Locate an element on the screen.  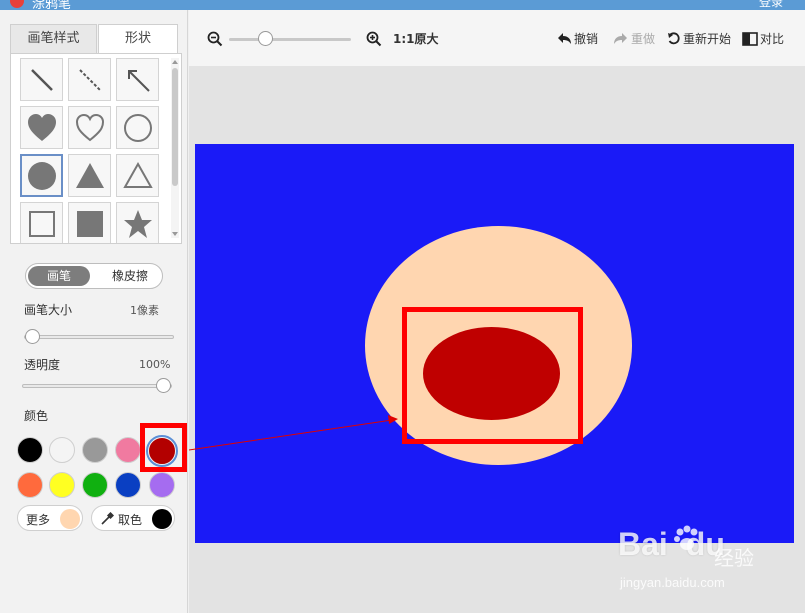
redo-button: 重做 is located at coordinates (634, 38).